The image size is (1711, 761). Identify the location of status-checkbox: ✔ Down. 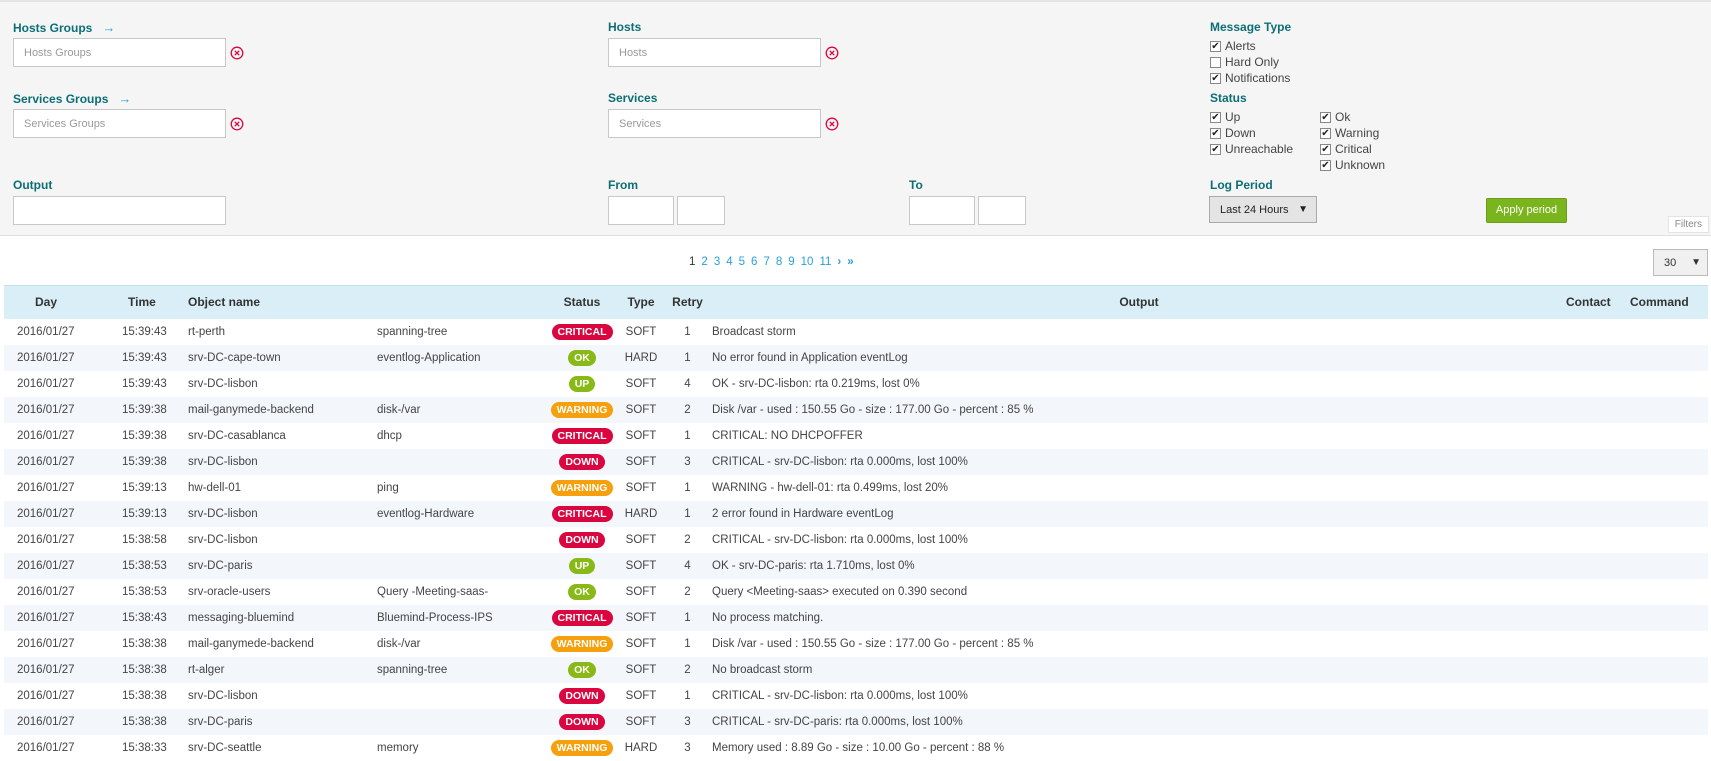
(1233, 133).